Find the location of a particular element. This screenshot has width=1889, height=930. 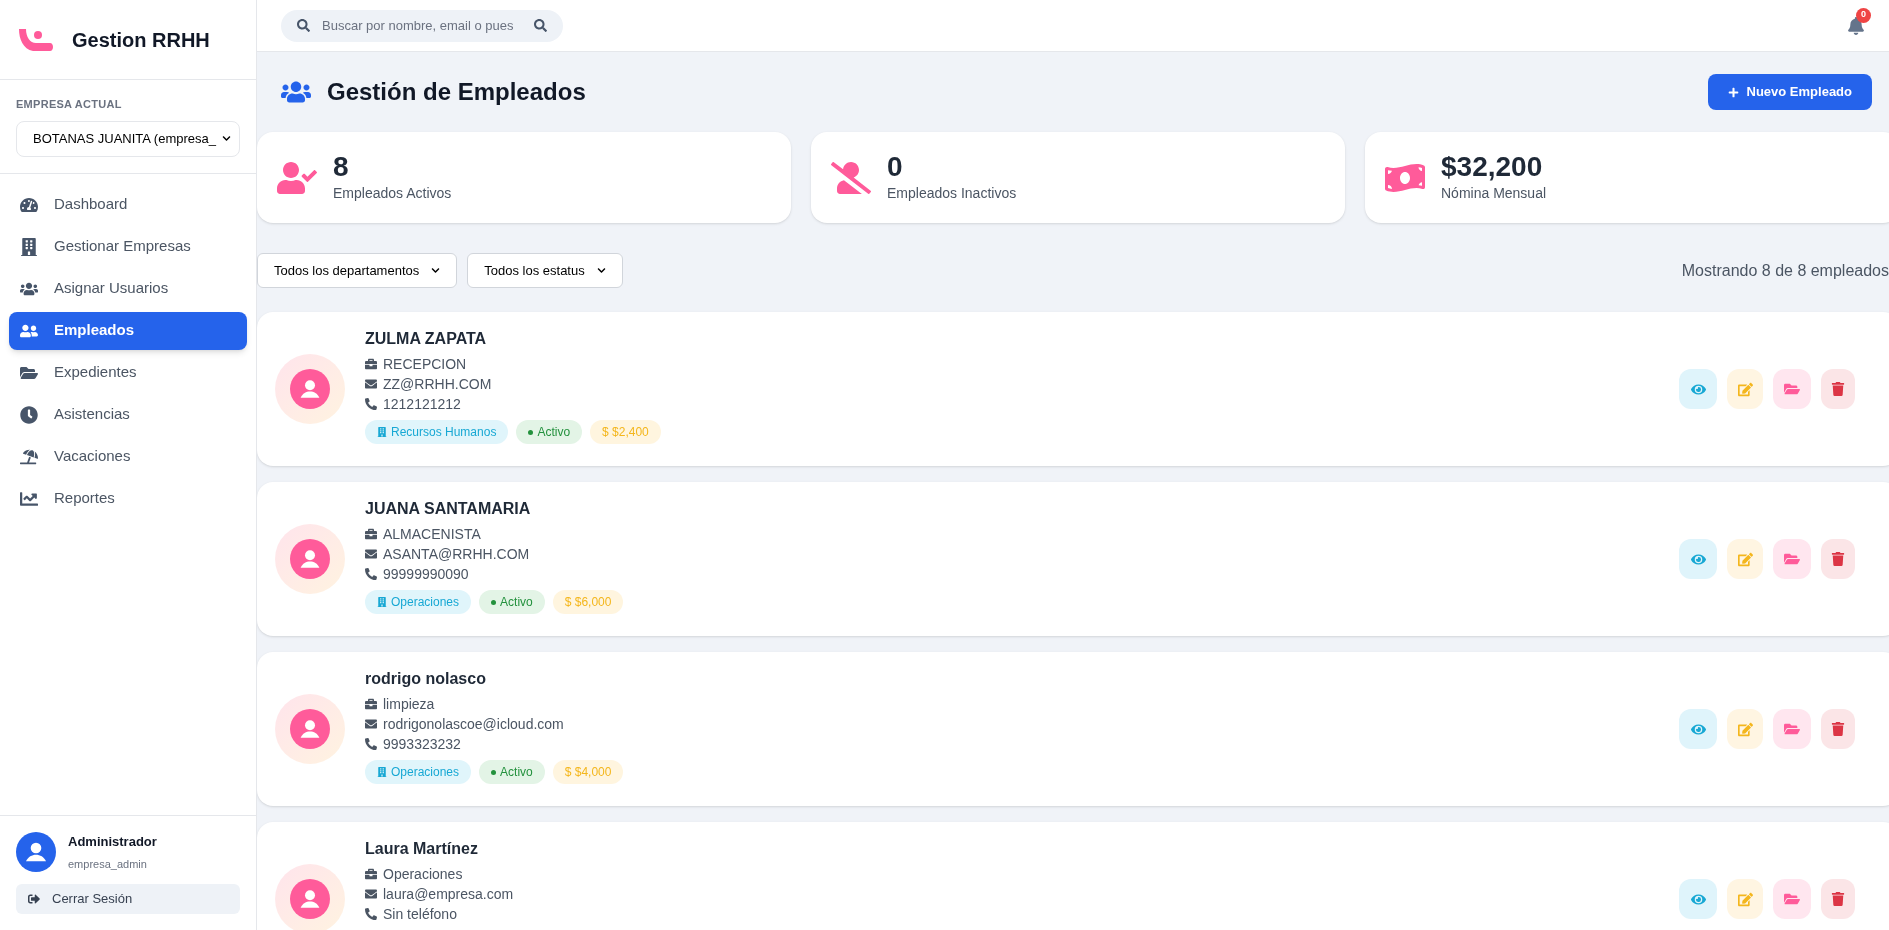

nav-item: Empleados is located at coordinates (128, 330).